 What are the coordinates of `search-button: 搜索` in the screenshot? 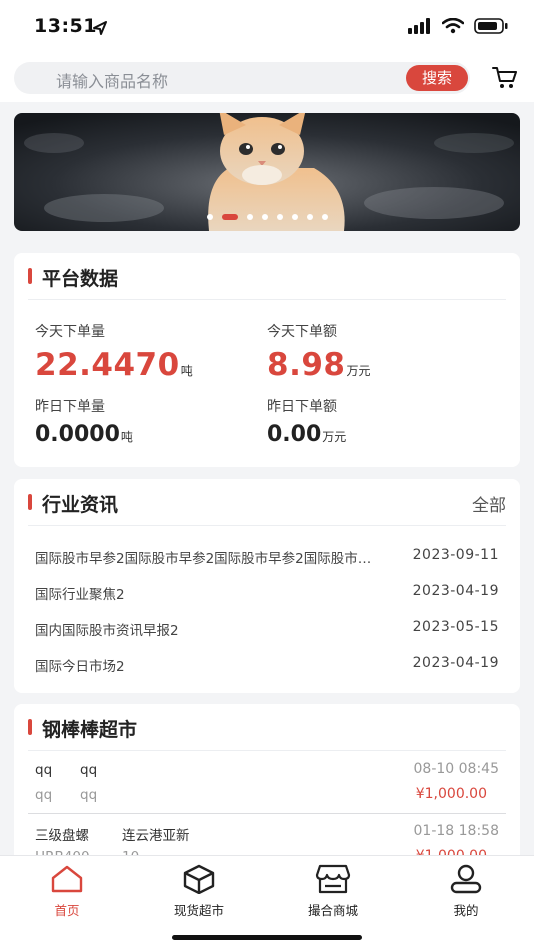 It's located at (437, 78).